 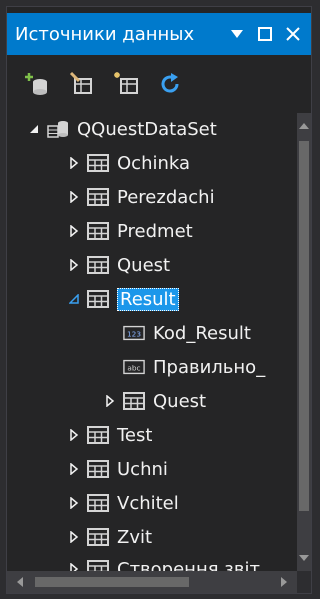 I want to click on tree-item-perezdachi: Perezdachi, so click(x=141, y=197).